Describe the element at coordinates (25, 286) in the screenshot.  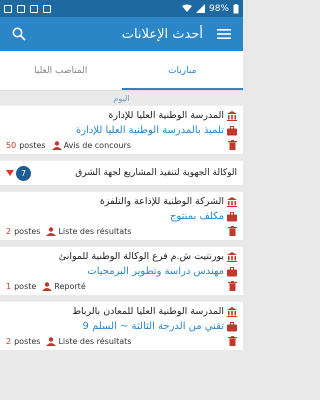
I see `item-unit: poste` at that location.